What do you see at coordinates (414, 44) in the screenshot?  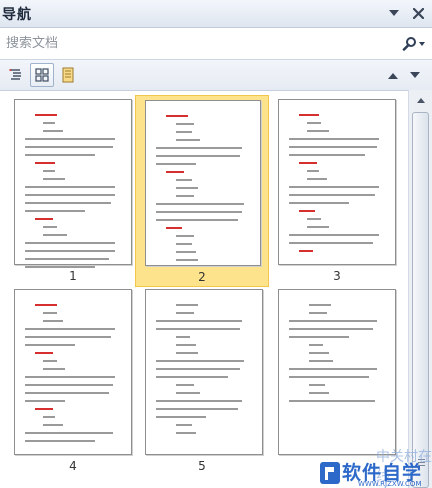 I see `search-button` at bounding box center [414, 44].